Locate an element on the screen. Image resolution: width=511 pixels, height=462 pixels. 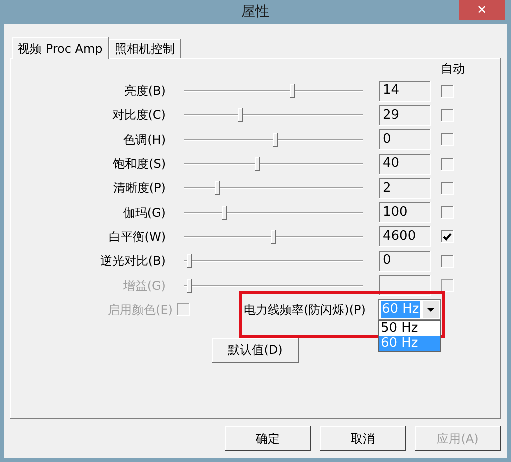
slider-label: 色调(H) is located at coordinates (144, 140).